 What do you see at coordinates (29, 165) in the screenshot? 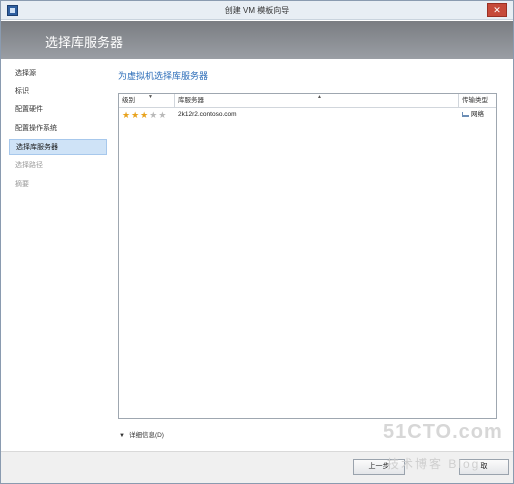
I see `nav-item-select-path: 选择路径` at bounding box center [29, 165].